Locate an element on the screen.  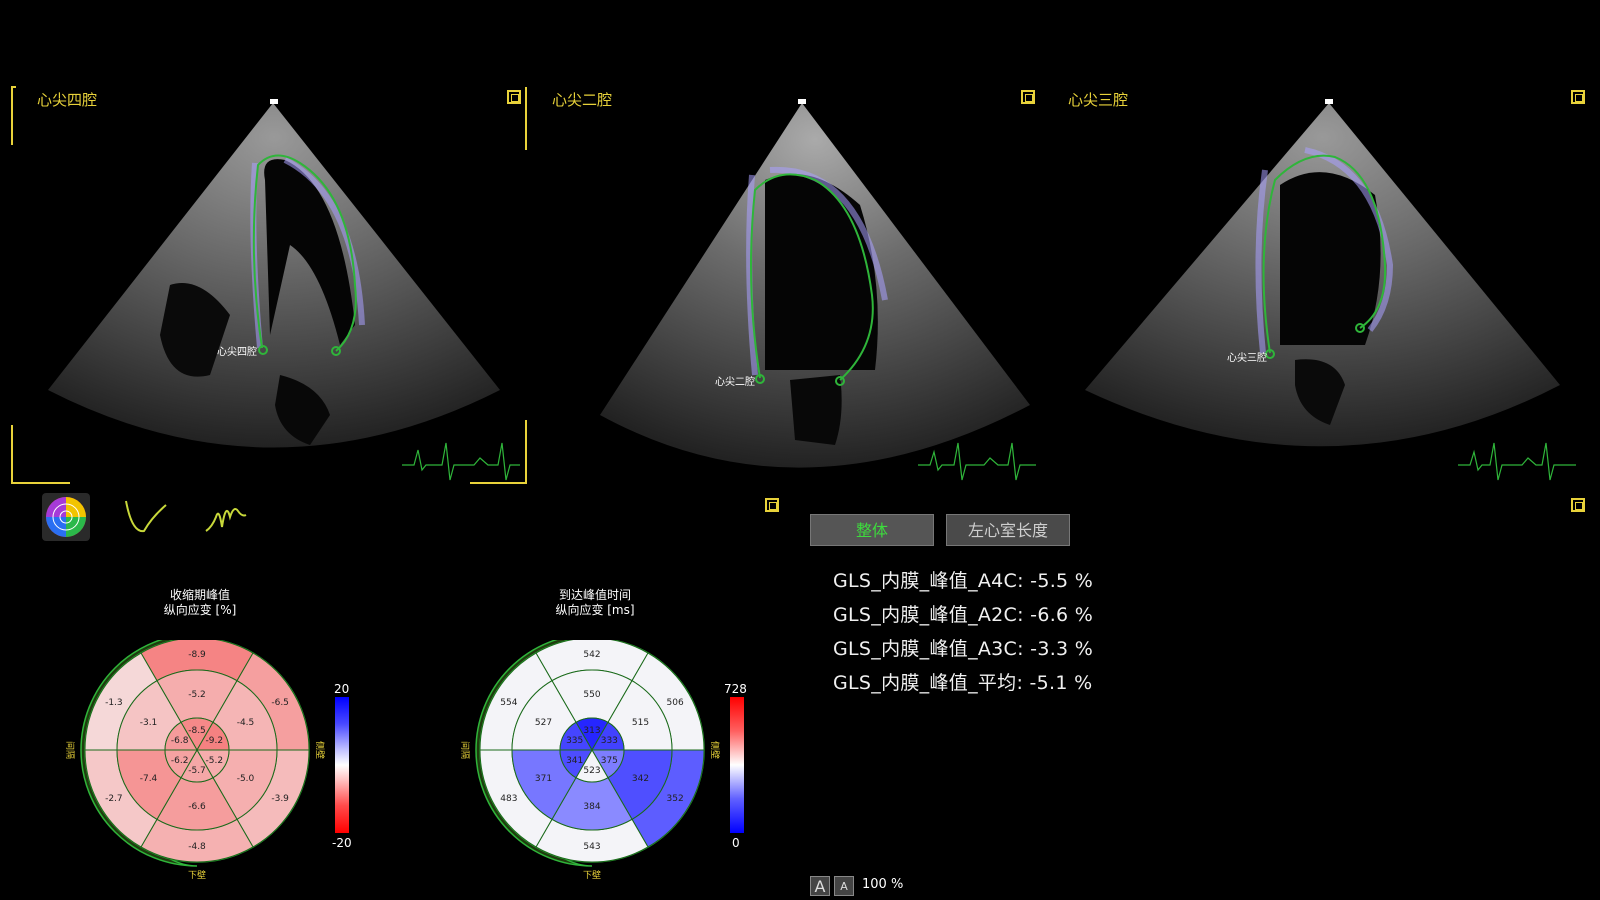
segment-value: 335 is located at coordinates (574, 741).